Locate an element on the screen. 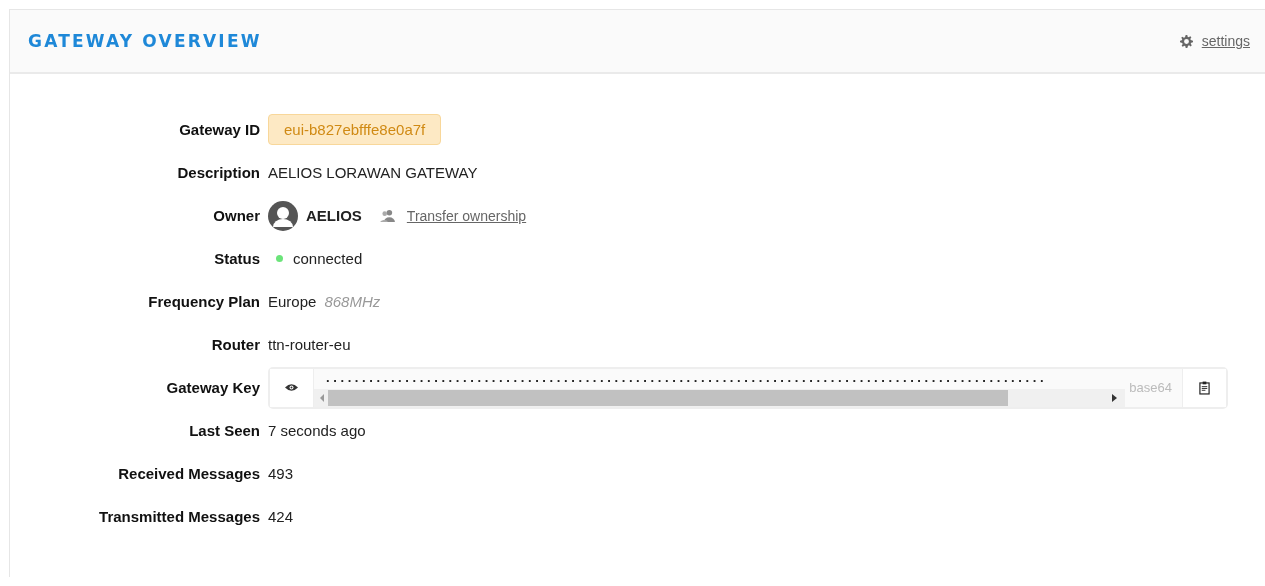 This screenshot has width=1265, height=586. show-key-button is located at coordinates (292, 387).